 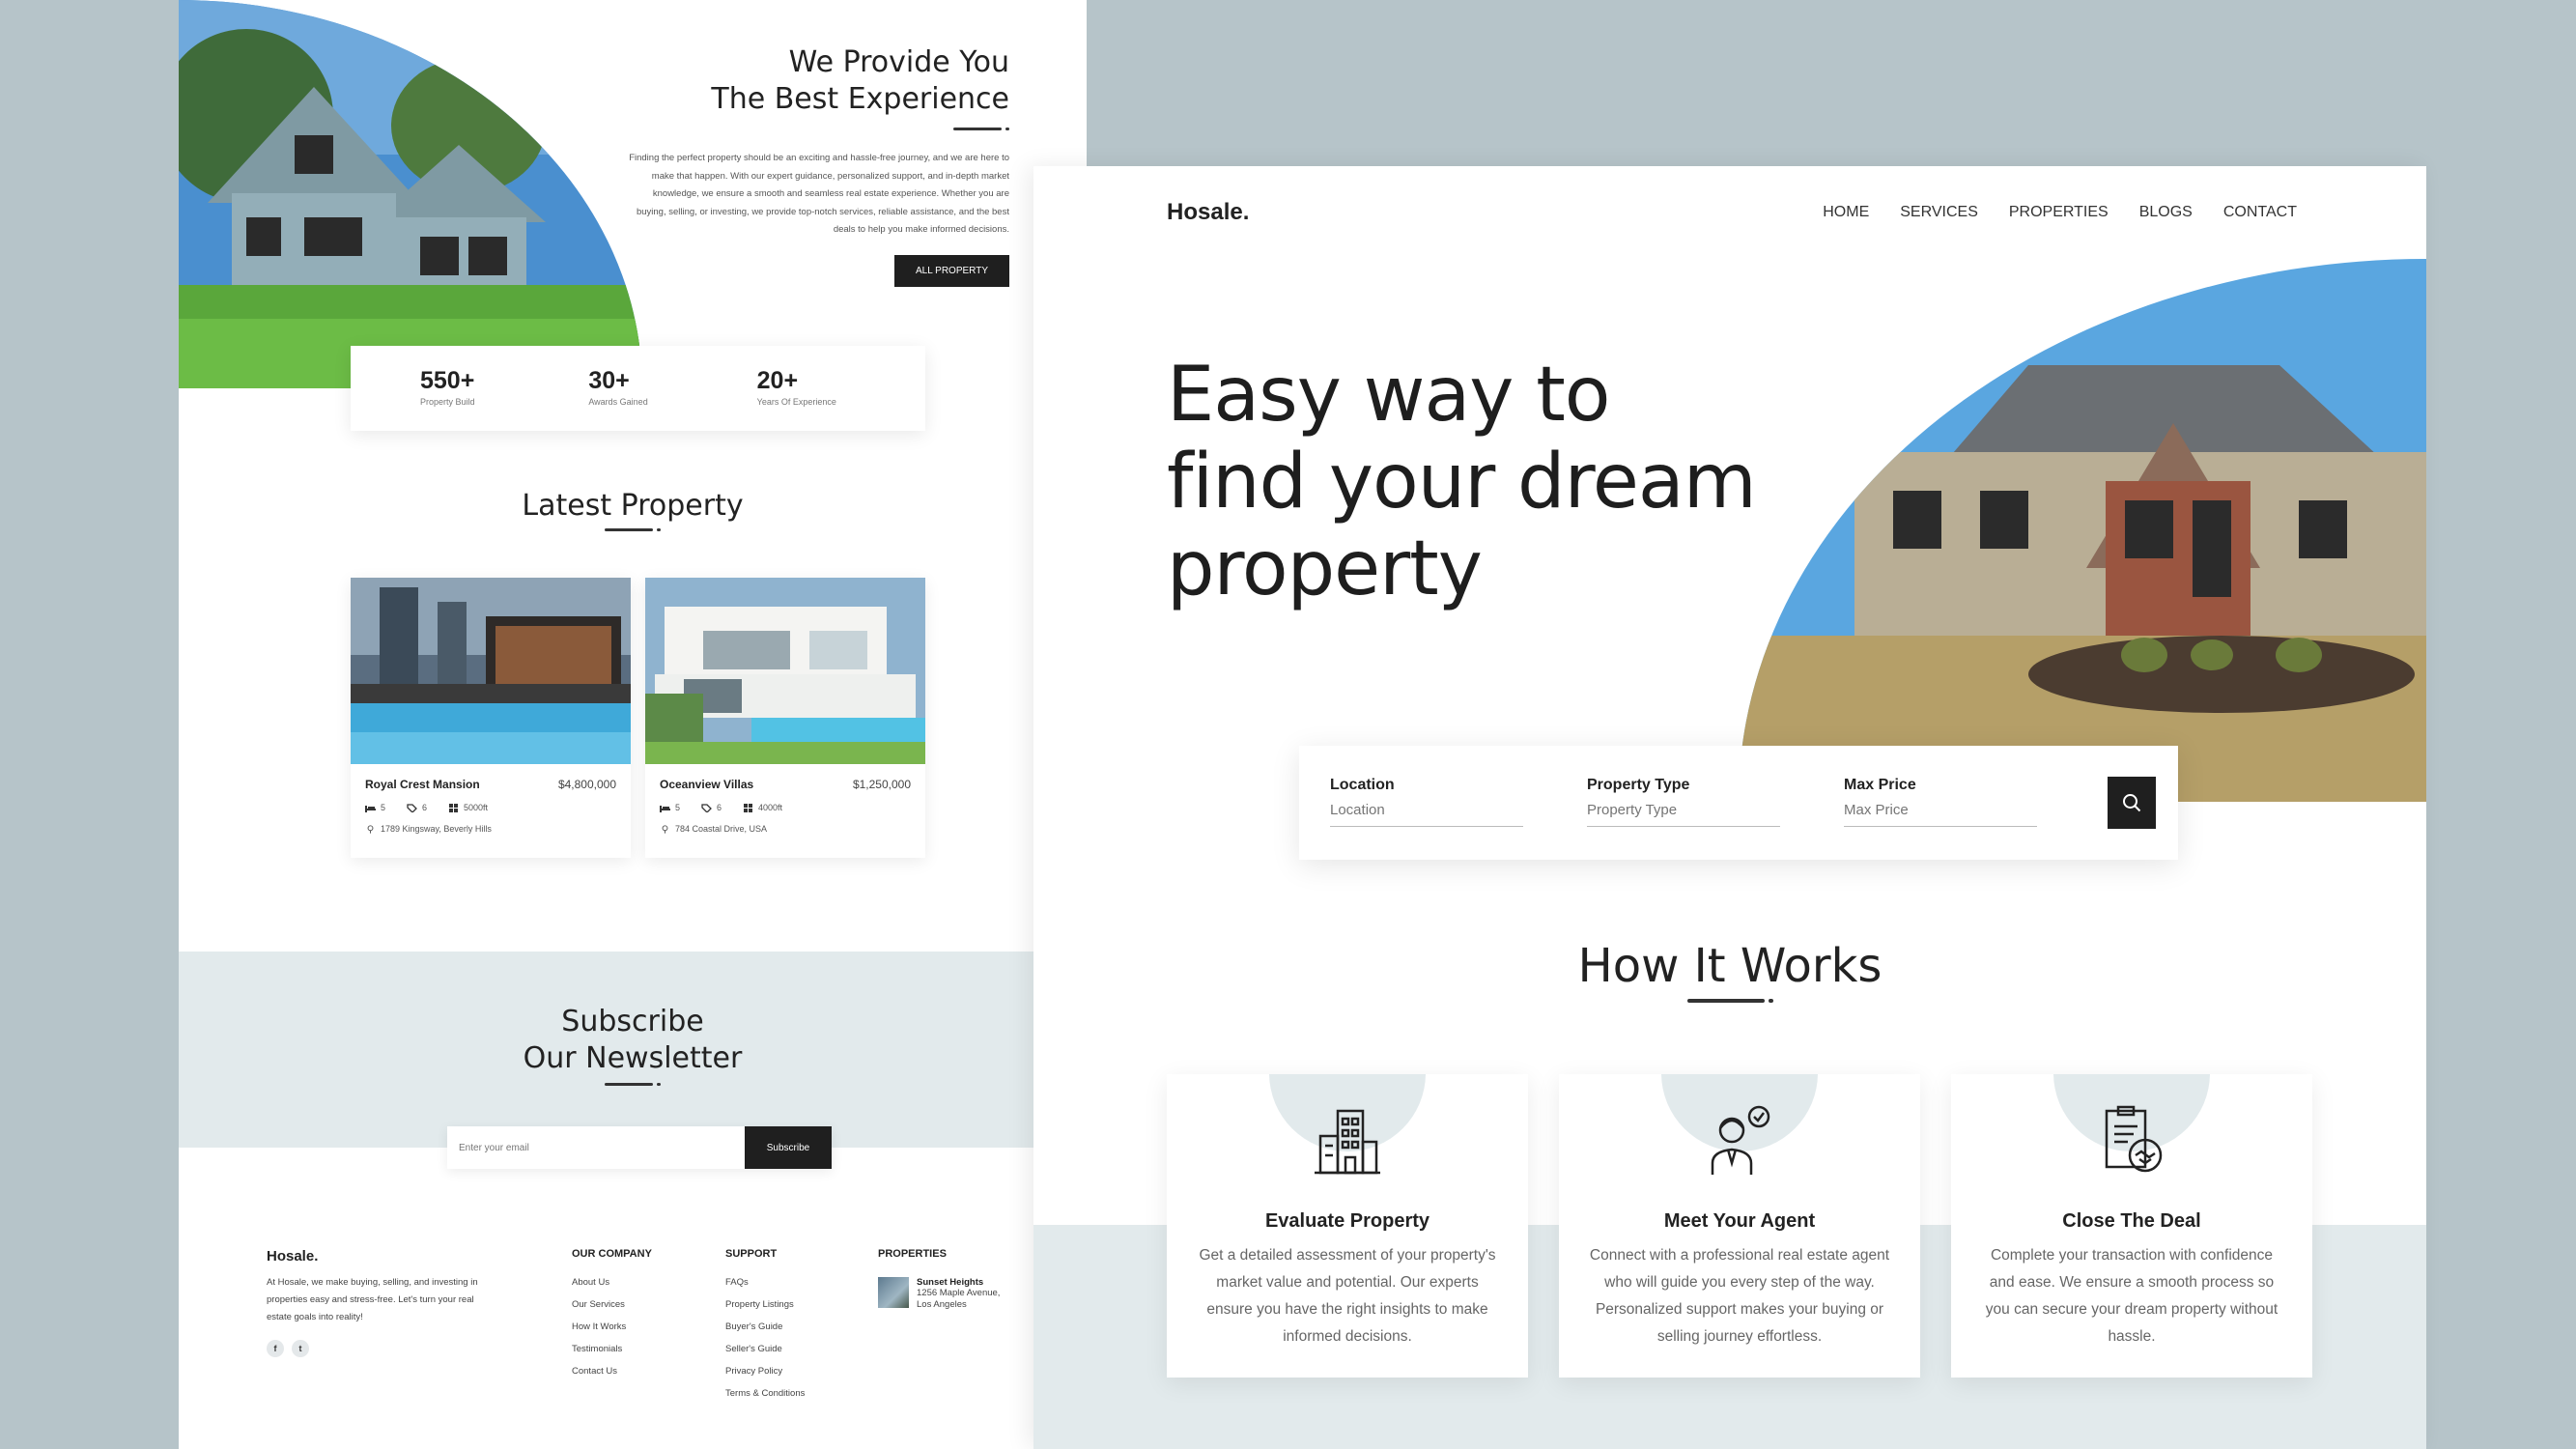 I want to click on property-price: $1,250,000, so click(x=881, y=784).